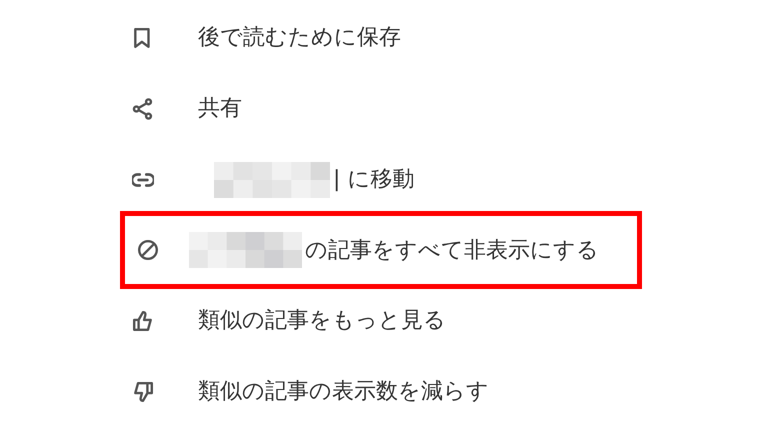 The width and height of the screenshot is (770, 433). What do you see at coordinates (148, 250) in the screenshot?
I see `block-icon` at bounding box center [148, 250].